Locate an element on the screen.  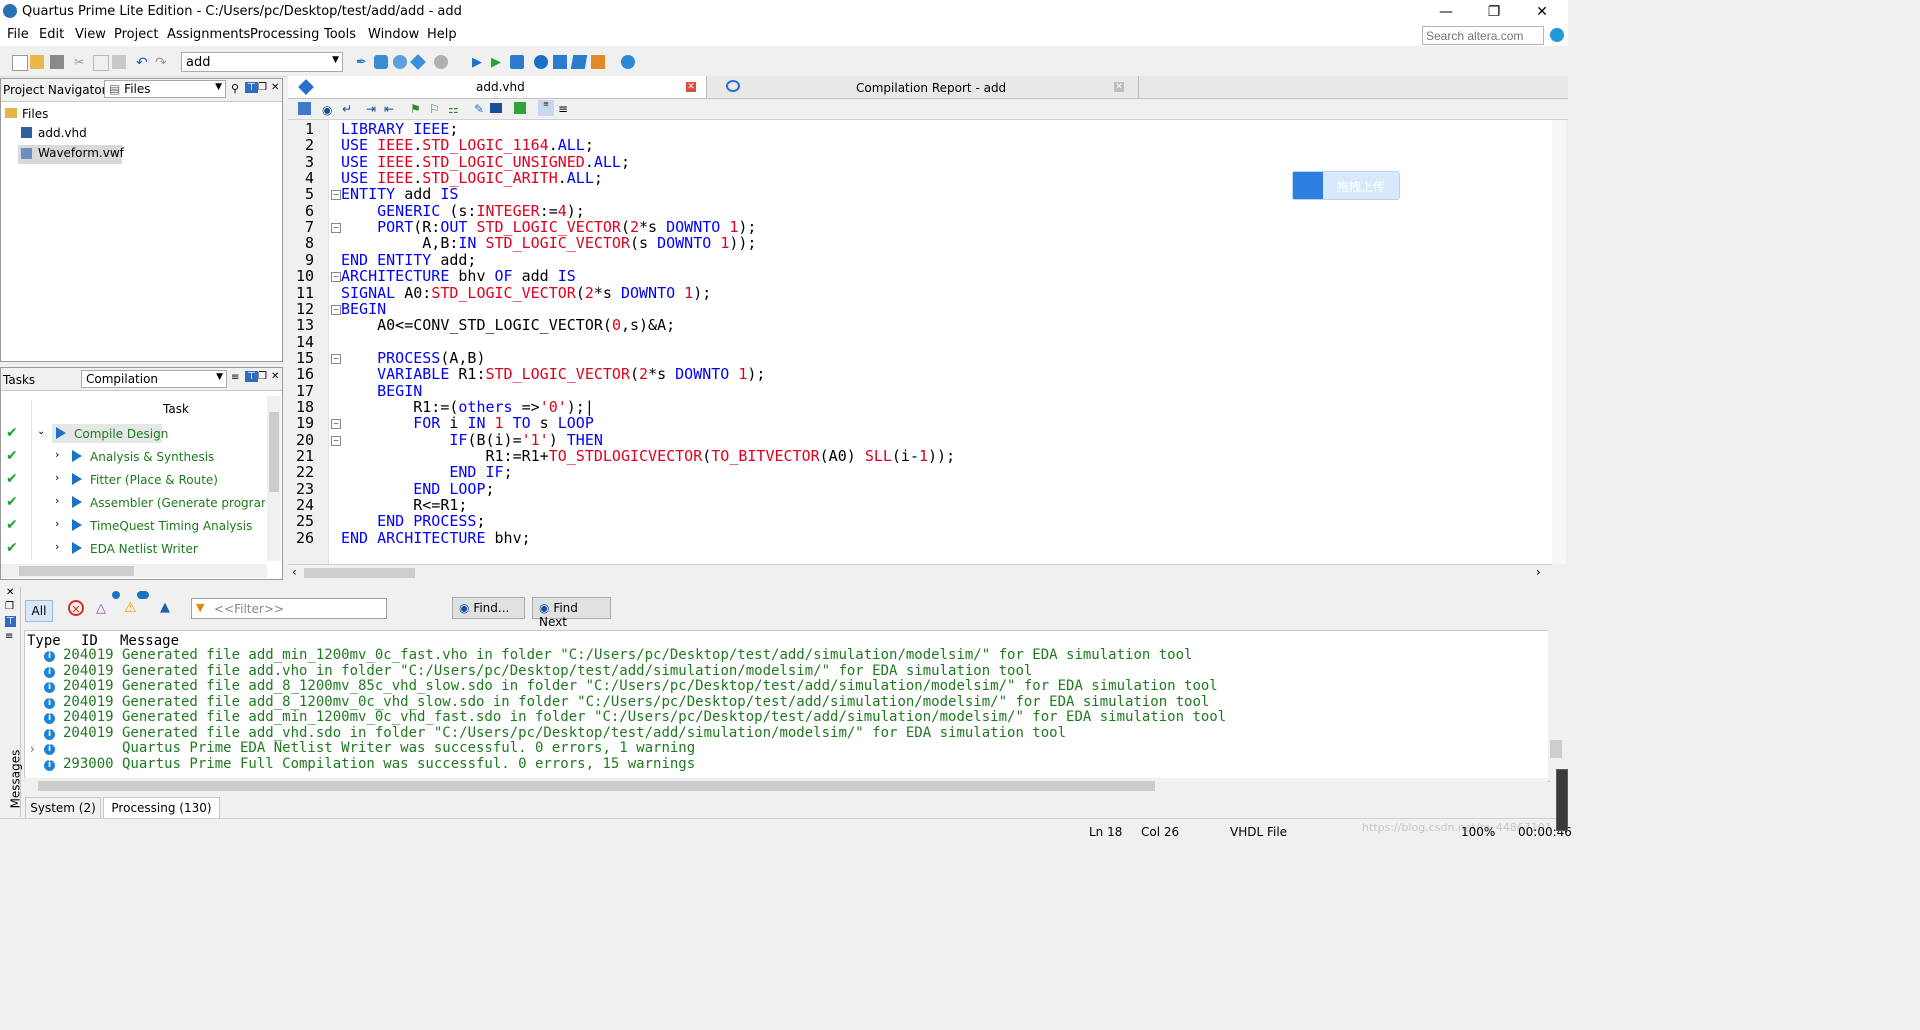
file-waveform-vwf: Waveform.vwf is located at coordinates (81, 153).